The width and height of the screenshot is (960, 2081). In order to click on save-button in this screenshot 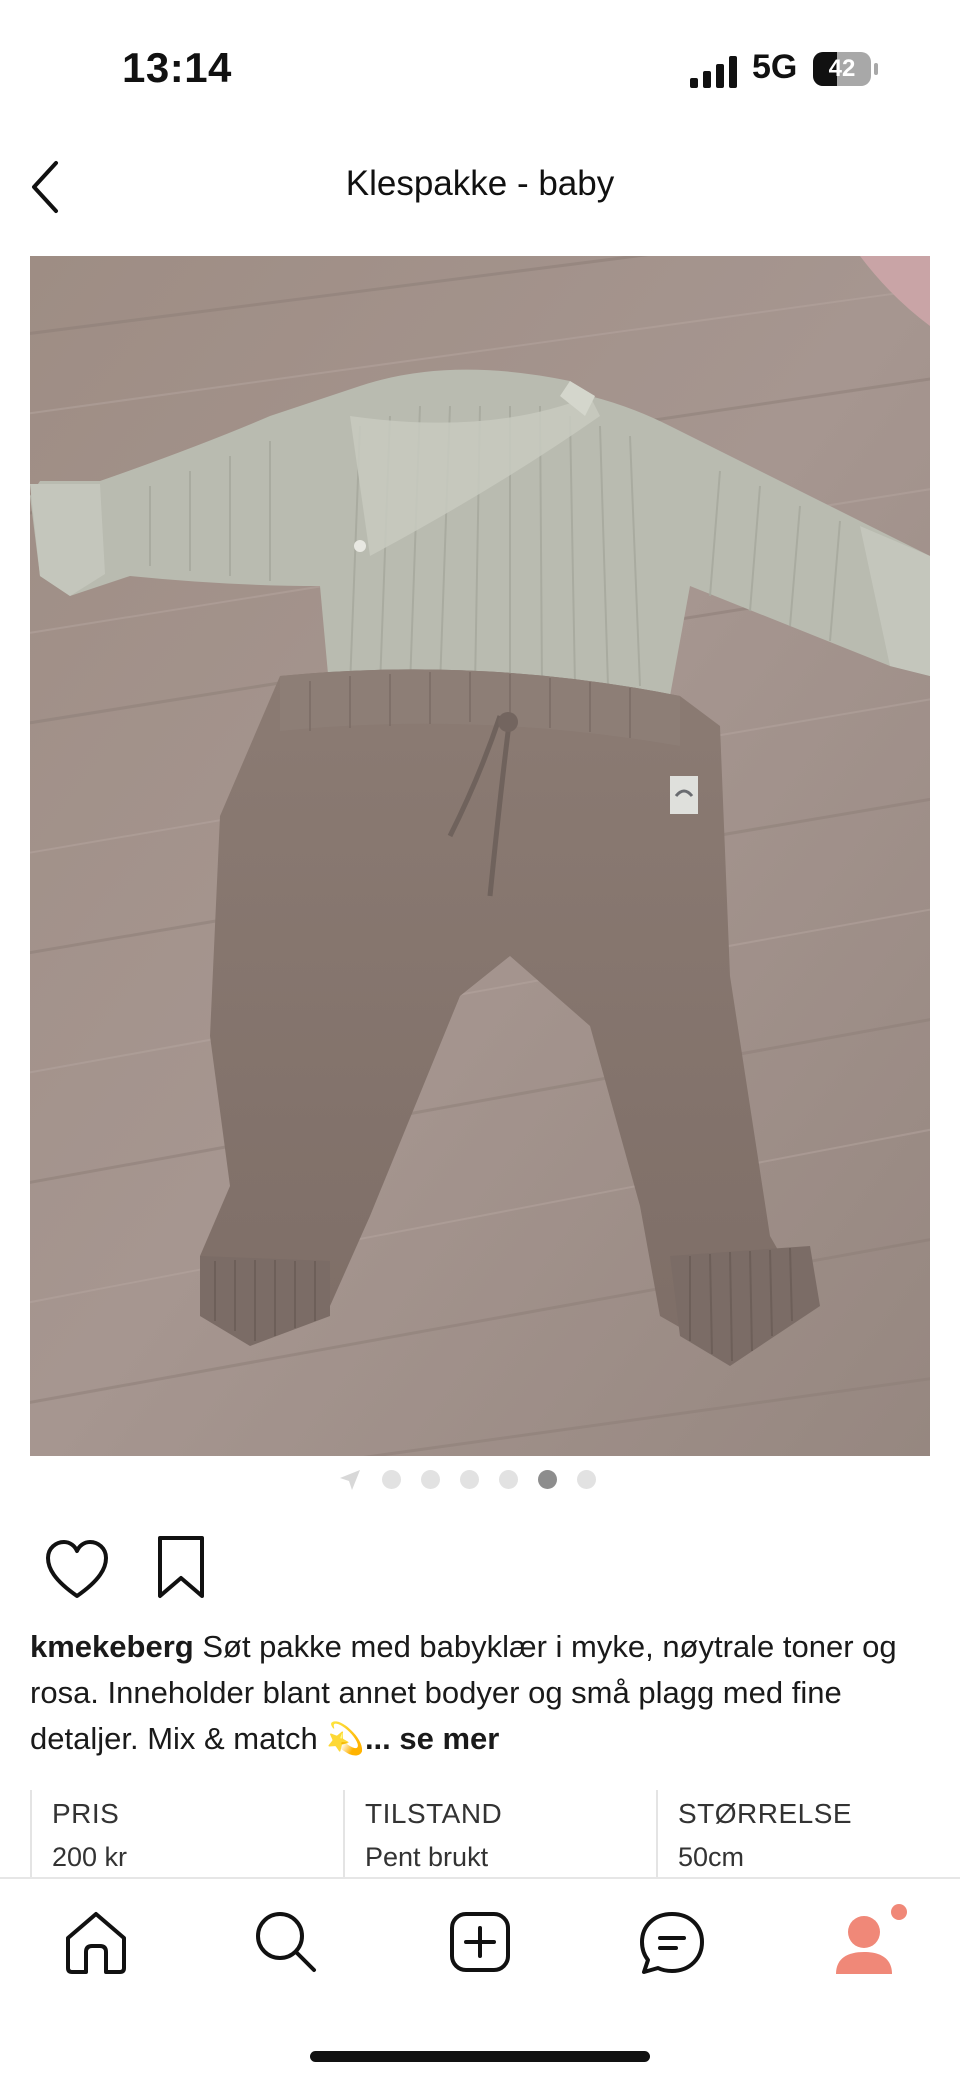, I will do `click(181, 1567)`.